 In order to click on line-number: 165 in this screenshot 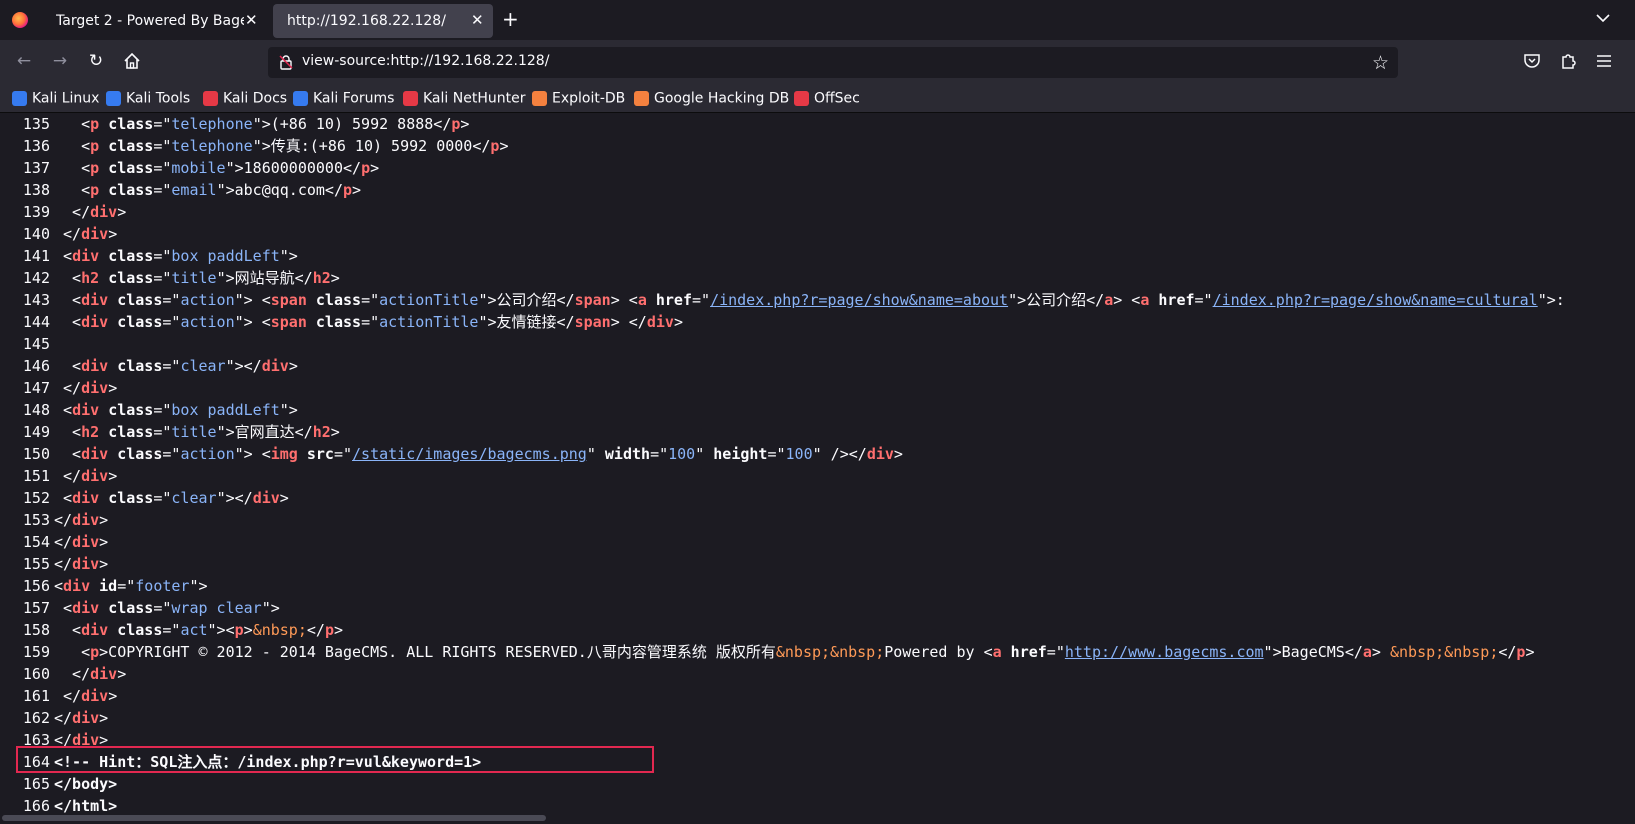, I will do `click(36, 784)`.